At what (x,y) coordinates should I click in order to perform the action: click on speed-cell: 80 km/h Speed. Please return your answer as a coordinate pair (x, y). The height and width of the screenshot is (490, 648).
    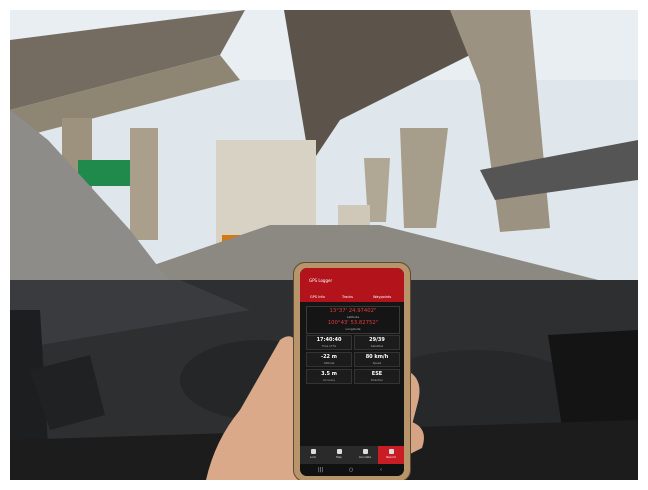
    Looking at the image, I should click on (377, 359).